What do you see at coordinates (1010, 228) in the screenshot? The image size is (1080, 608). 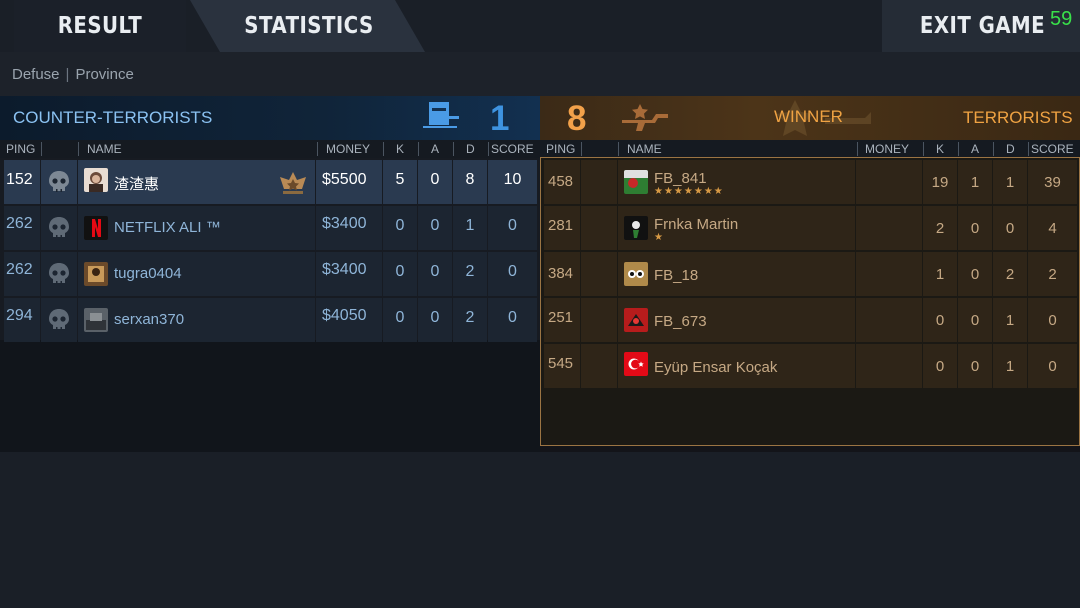 I see `player-deaths: 0` at bounding box center [1010, 228].